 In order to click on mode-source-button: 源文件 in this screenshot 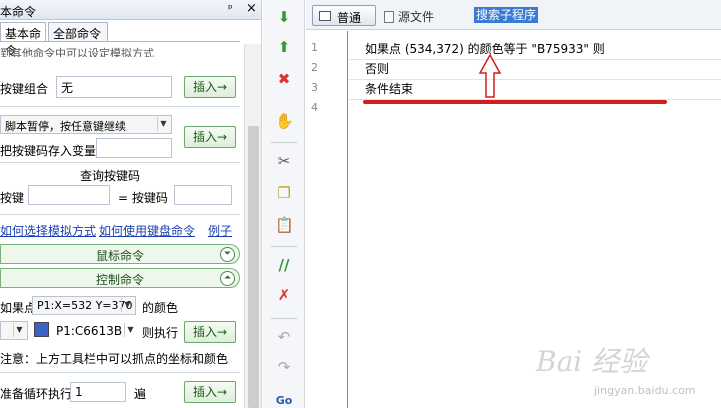, I will do `click(409, 16)`.